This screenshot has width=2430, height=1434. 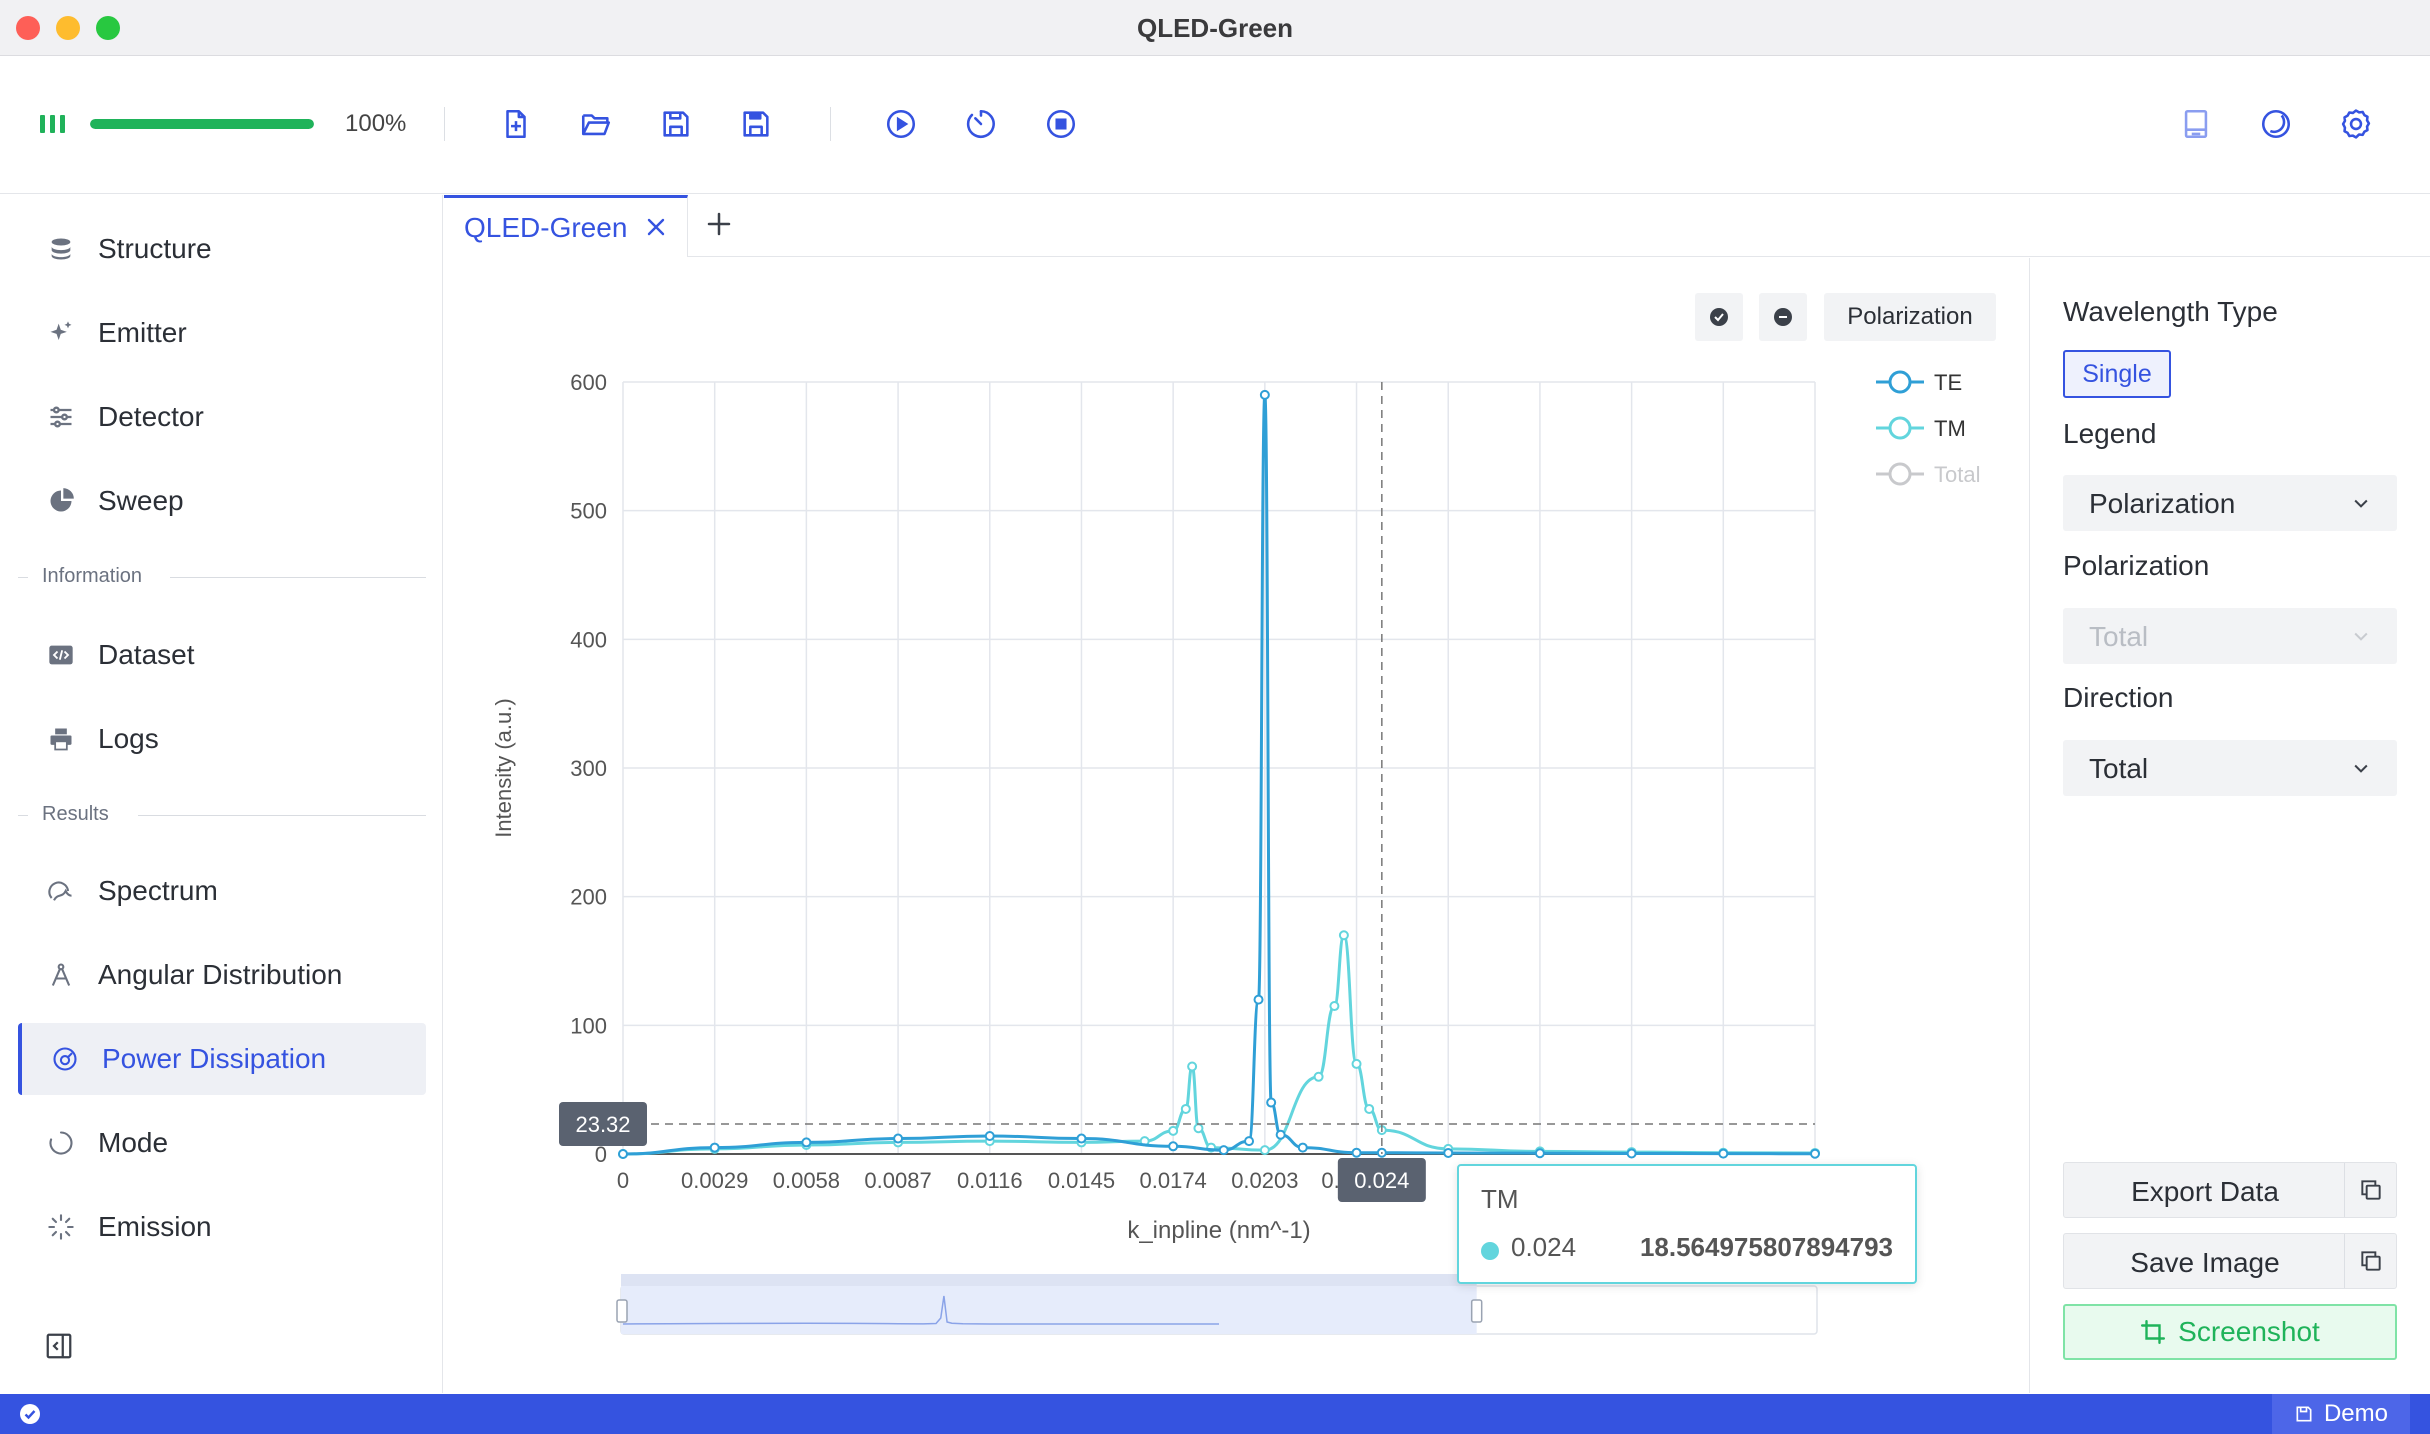 I want to click on theme-button, so click(x=2276, y=124).